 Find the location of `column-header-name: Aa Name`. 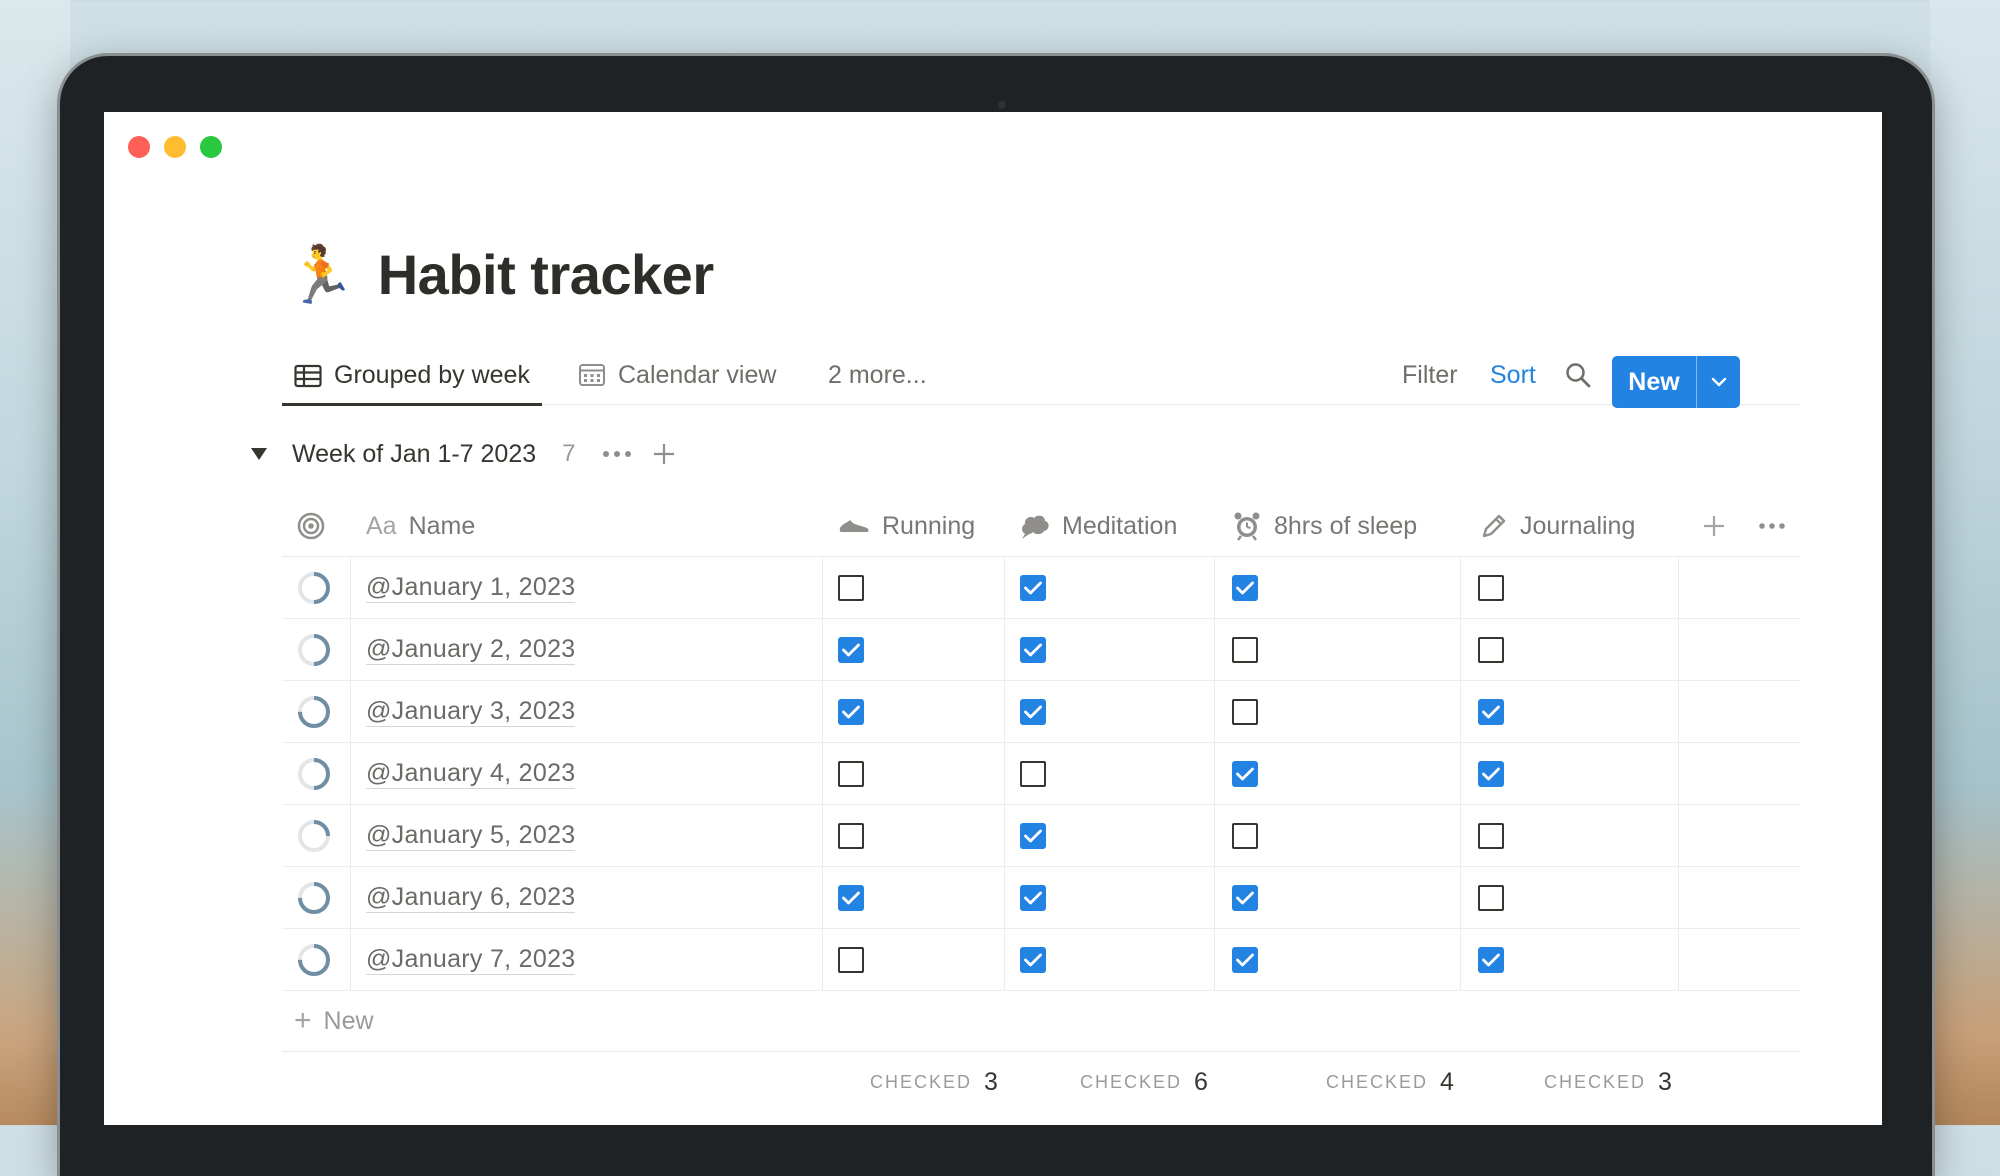

column-header-name: Aa Name is located at coordinates (420, 526).